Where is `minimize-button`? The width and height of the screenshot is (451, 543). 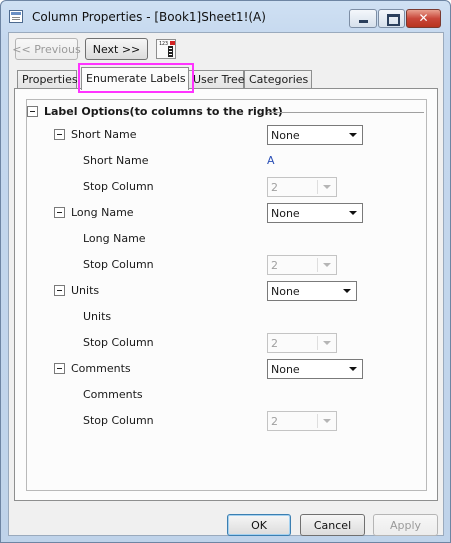
minimize-button is located at coordinates (363, 18).